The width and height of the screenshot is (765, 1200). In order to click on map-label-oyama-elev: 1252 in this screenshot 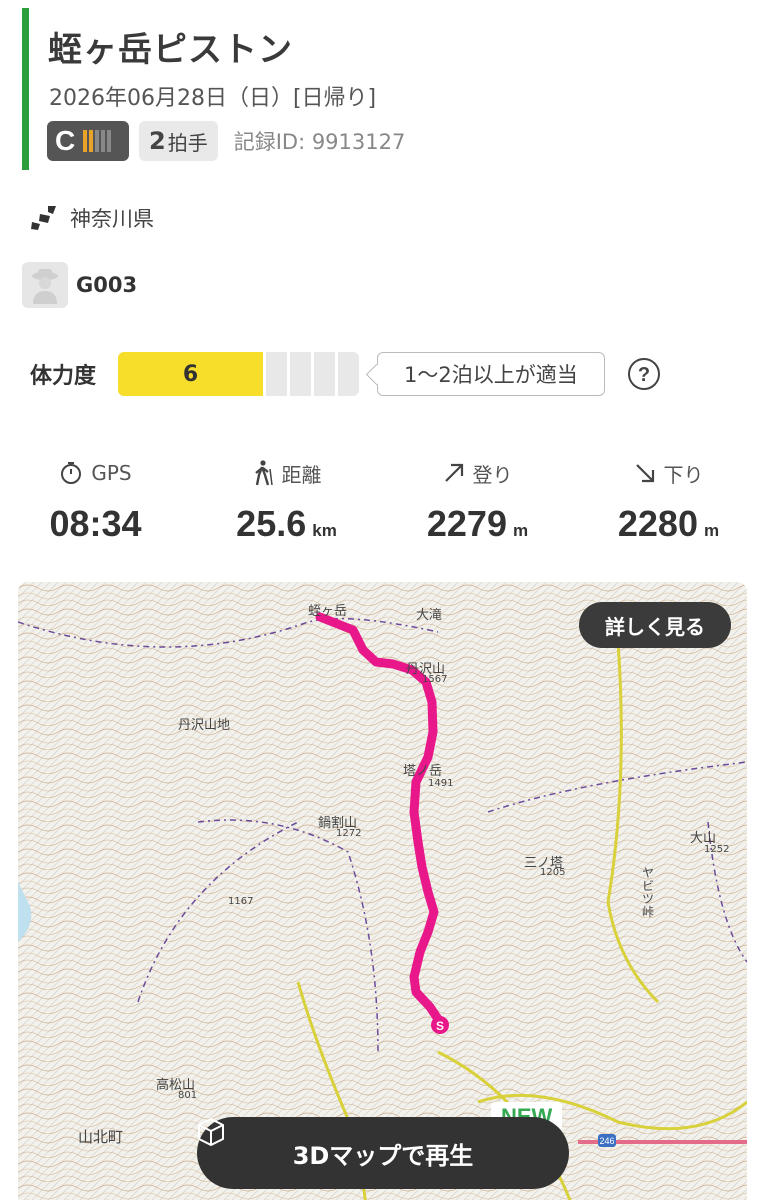, I will do `click(717, 849)`.